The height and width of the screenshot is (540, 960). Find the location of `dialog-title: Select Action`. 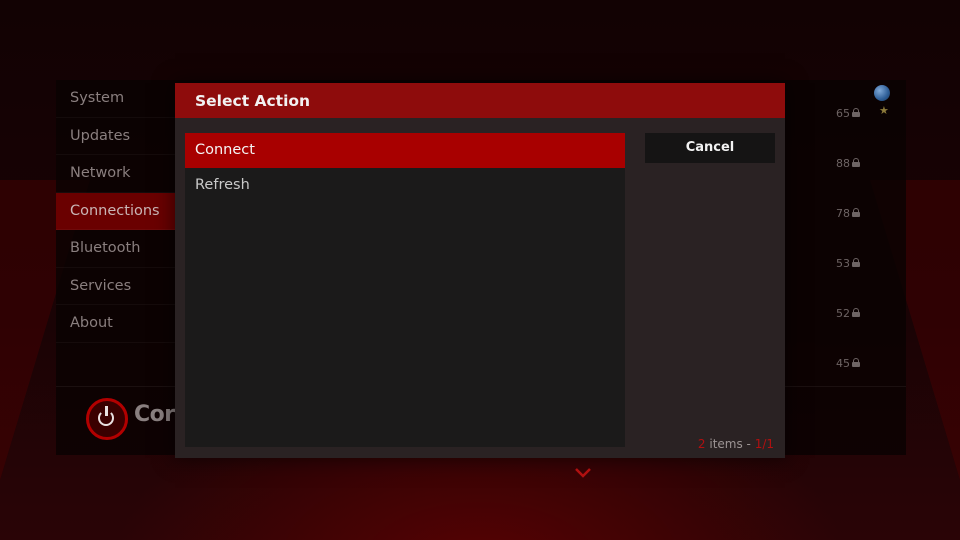

dialog-title: Select Action is located at coordinates (253, 101).